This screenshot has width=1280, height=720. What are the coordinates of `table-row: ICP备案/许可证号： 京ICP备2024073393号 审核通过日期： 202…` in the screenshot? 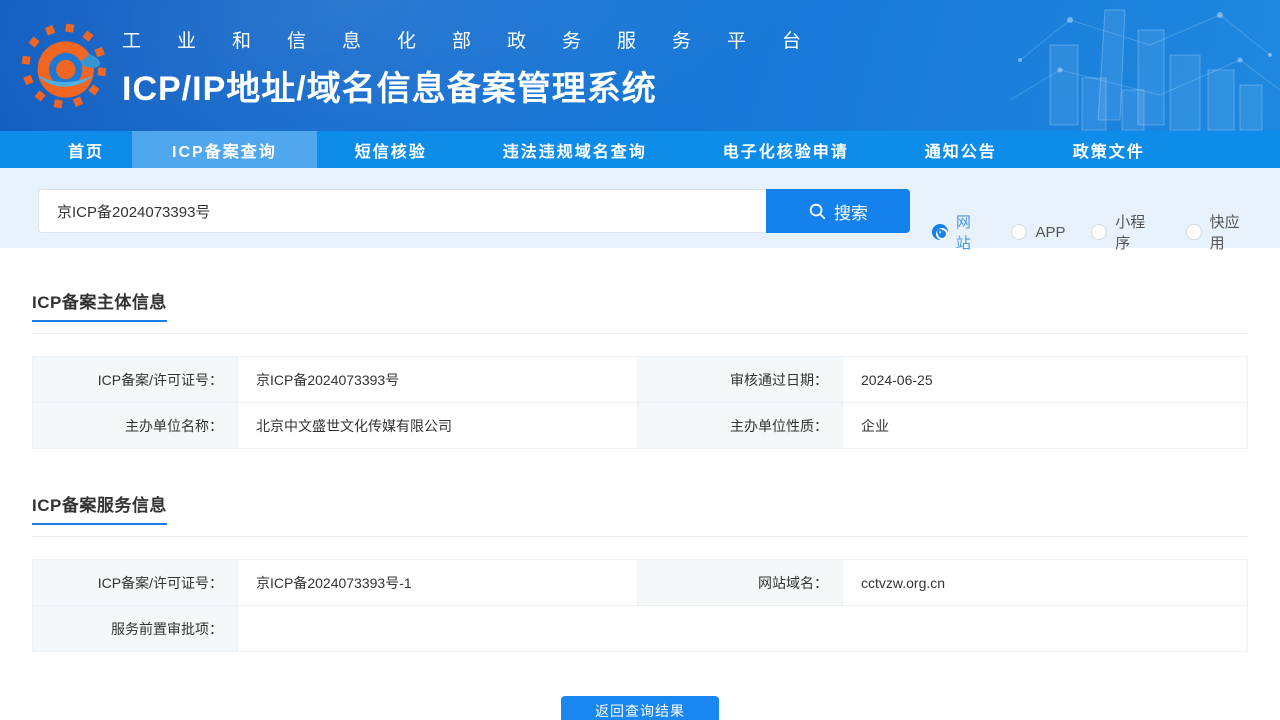 It's located at (640, 379).